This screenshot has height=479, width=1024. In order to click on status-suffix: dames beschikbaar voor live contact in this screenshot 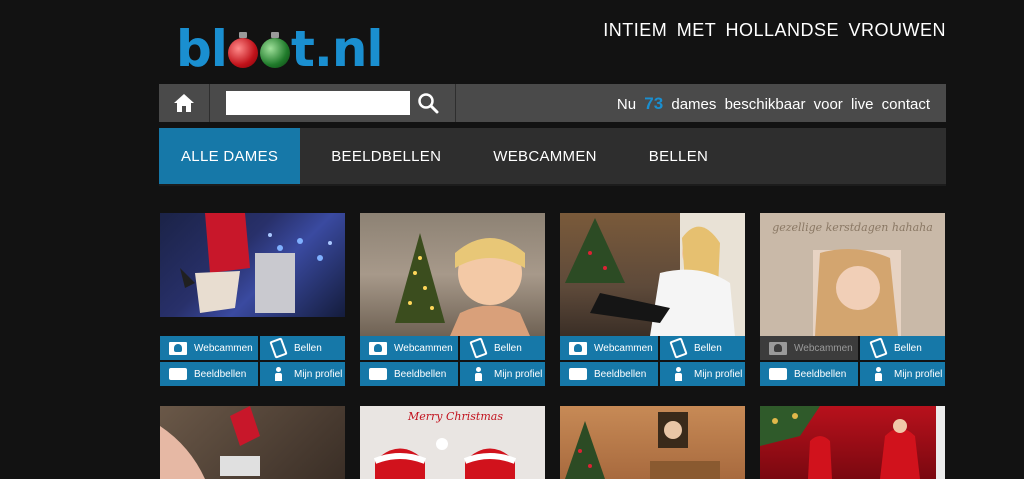, I will do `click(800, 104)`.